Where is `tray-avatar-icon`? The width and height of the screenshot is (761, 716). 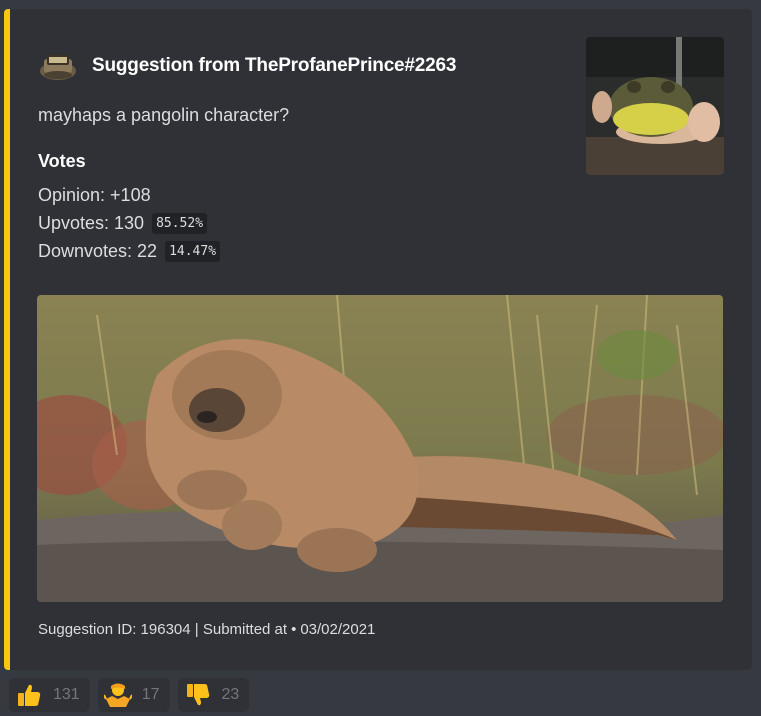
tray-avatar-icon is located at coordinates (58, 67).